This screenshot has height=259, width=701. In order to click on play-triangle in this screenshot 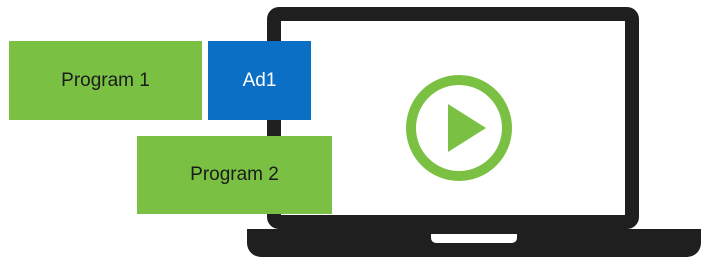, I will do `click(467, 128)`.